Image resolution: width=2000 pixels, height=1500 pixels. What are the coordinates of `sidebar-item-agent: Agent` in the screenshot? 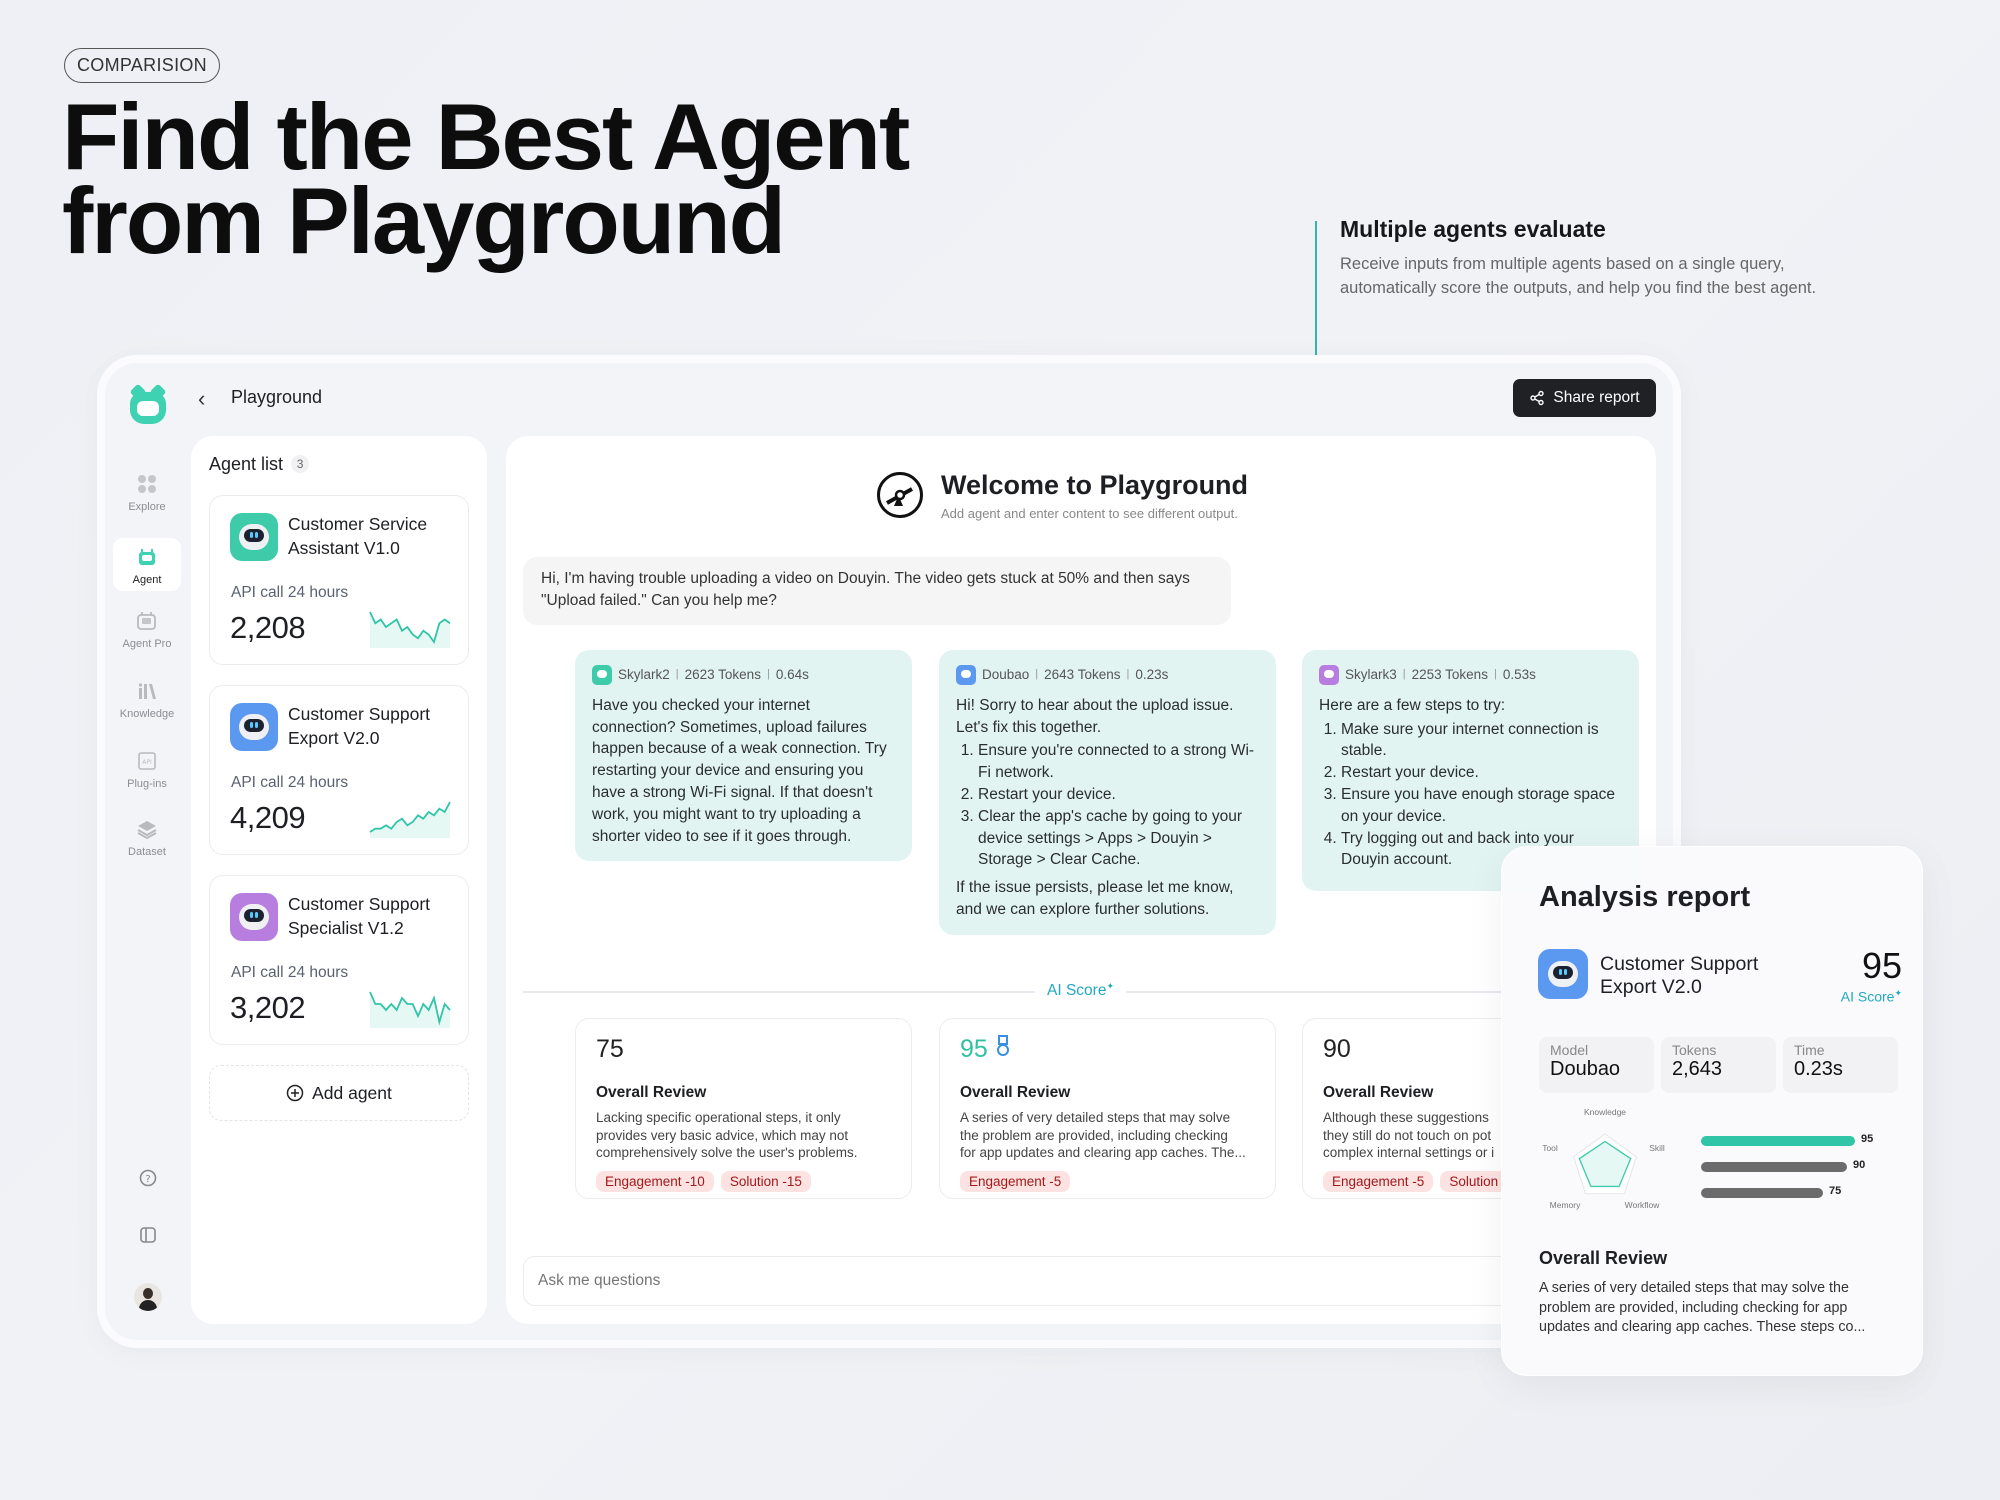 It's located at (147, 564).